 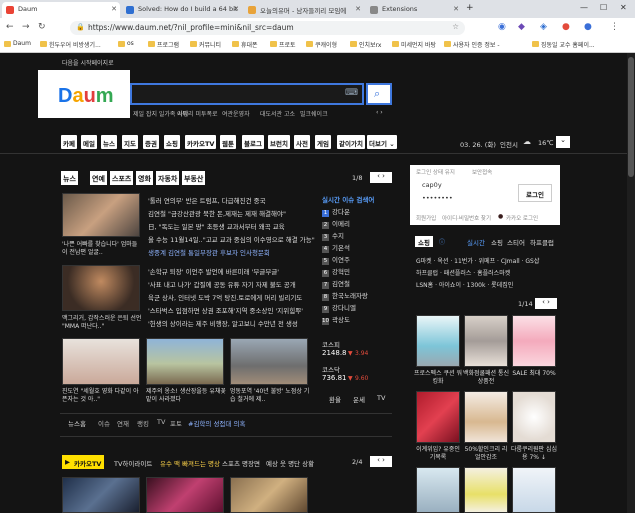 What do you see at coordinates (61, 10) in the screenshot?
I see `tab-daum: Daum ✕` at bounding box center [61, 10].